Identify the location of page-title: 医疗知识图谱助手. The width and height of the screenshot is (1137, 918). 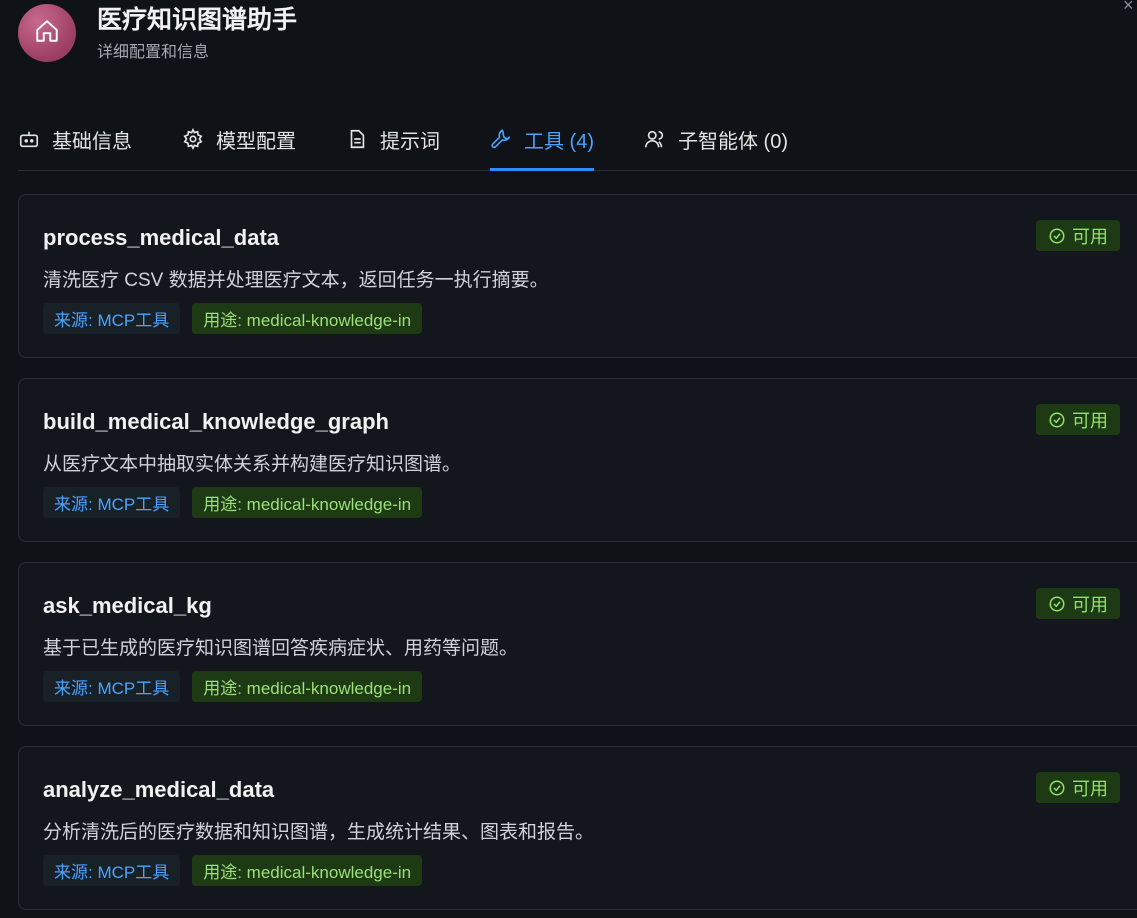
(197, 20).